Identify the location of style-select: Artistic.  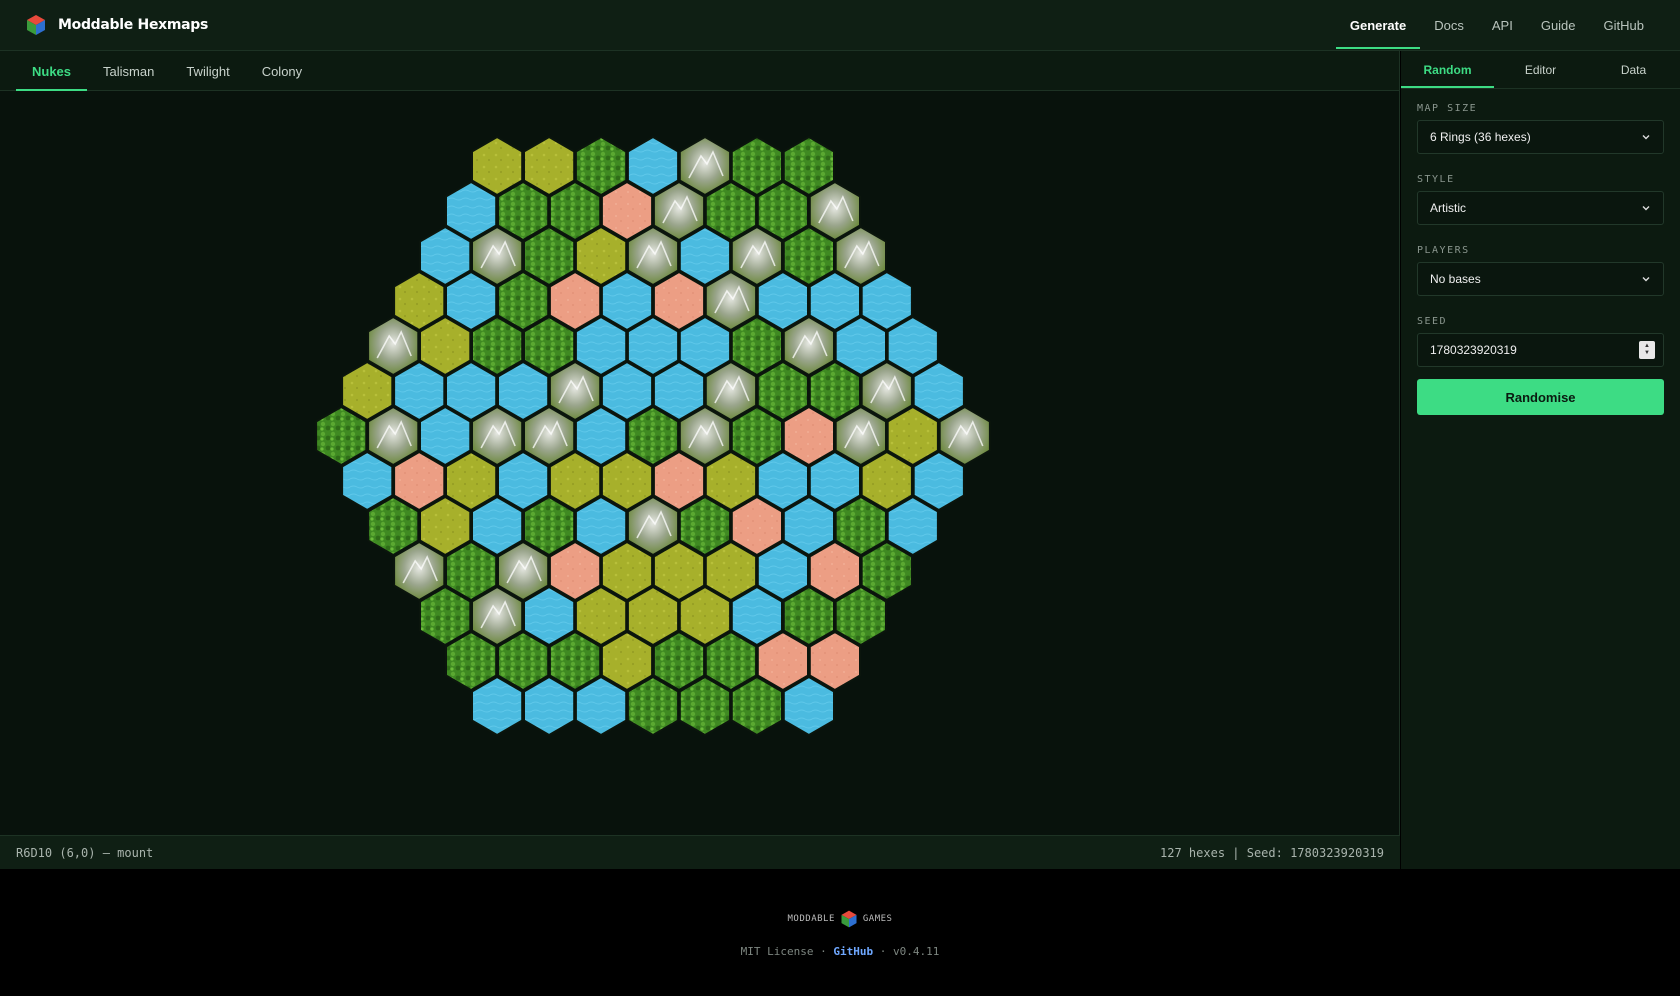
(1540, 208).